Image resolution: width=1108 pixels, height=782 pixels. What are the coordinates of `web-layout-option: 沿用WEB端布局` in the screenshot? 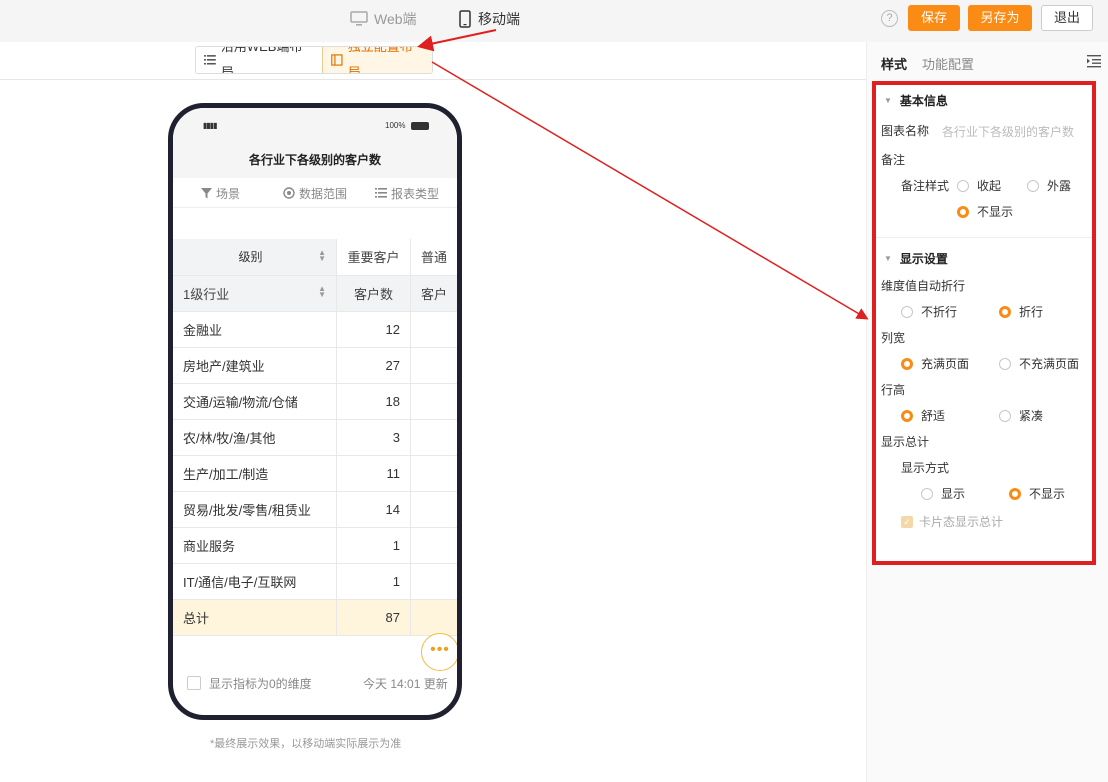 It's located at (259, 60).